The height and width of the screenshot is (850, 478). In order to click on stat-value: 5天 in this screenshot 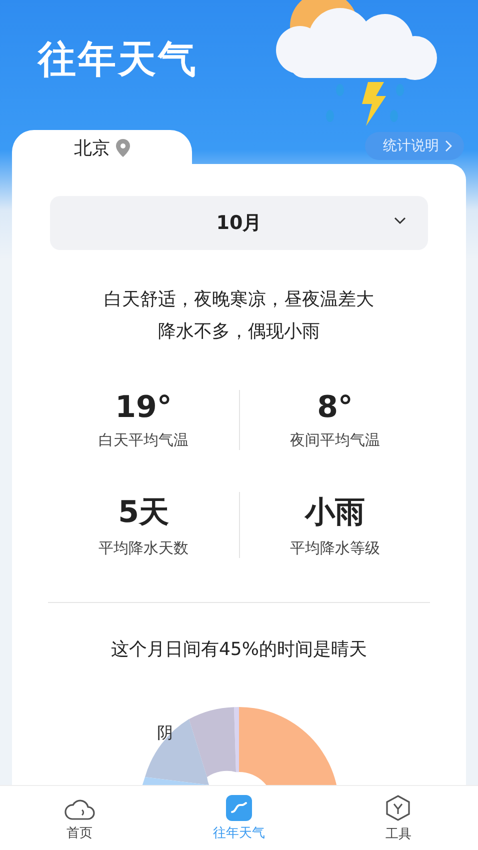, I will do `click(143, 513)`.